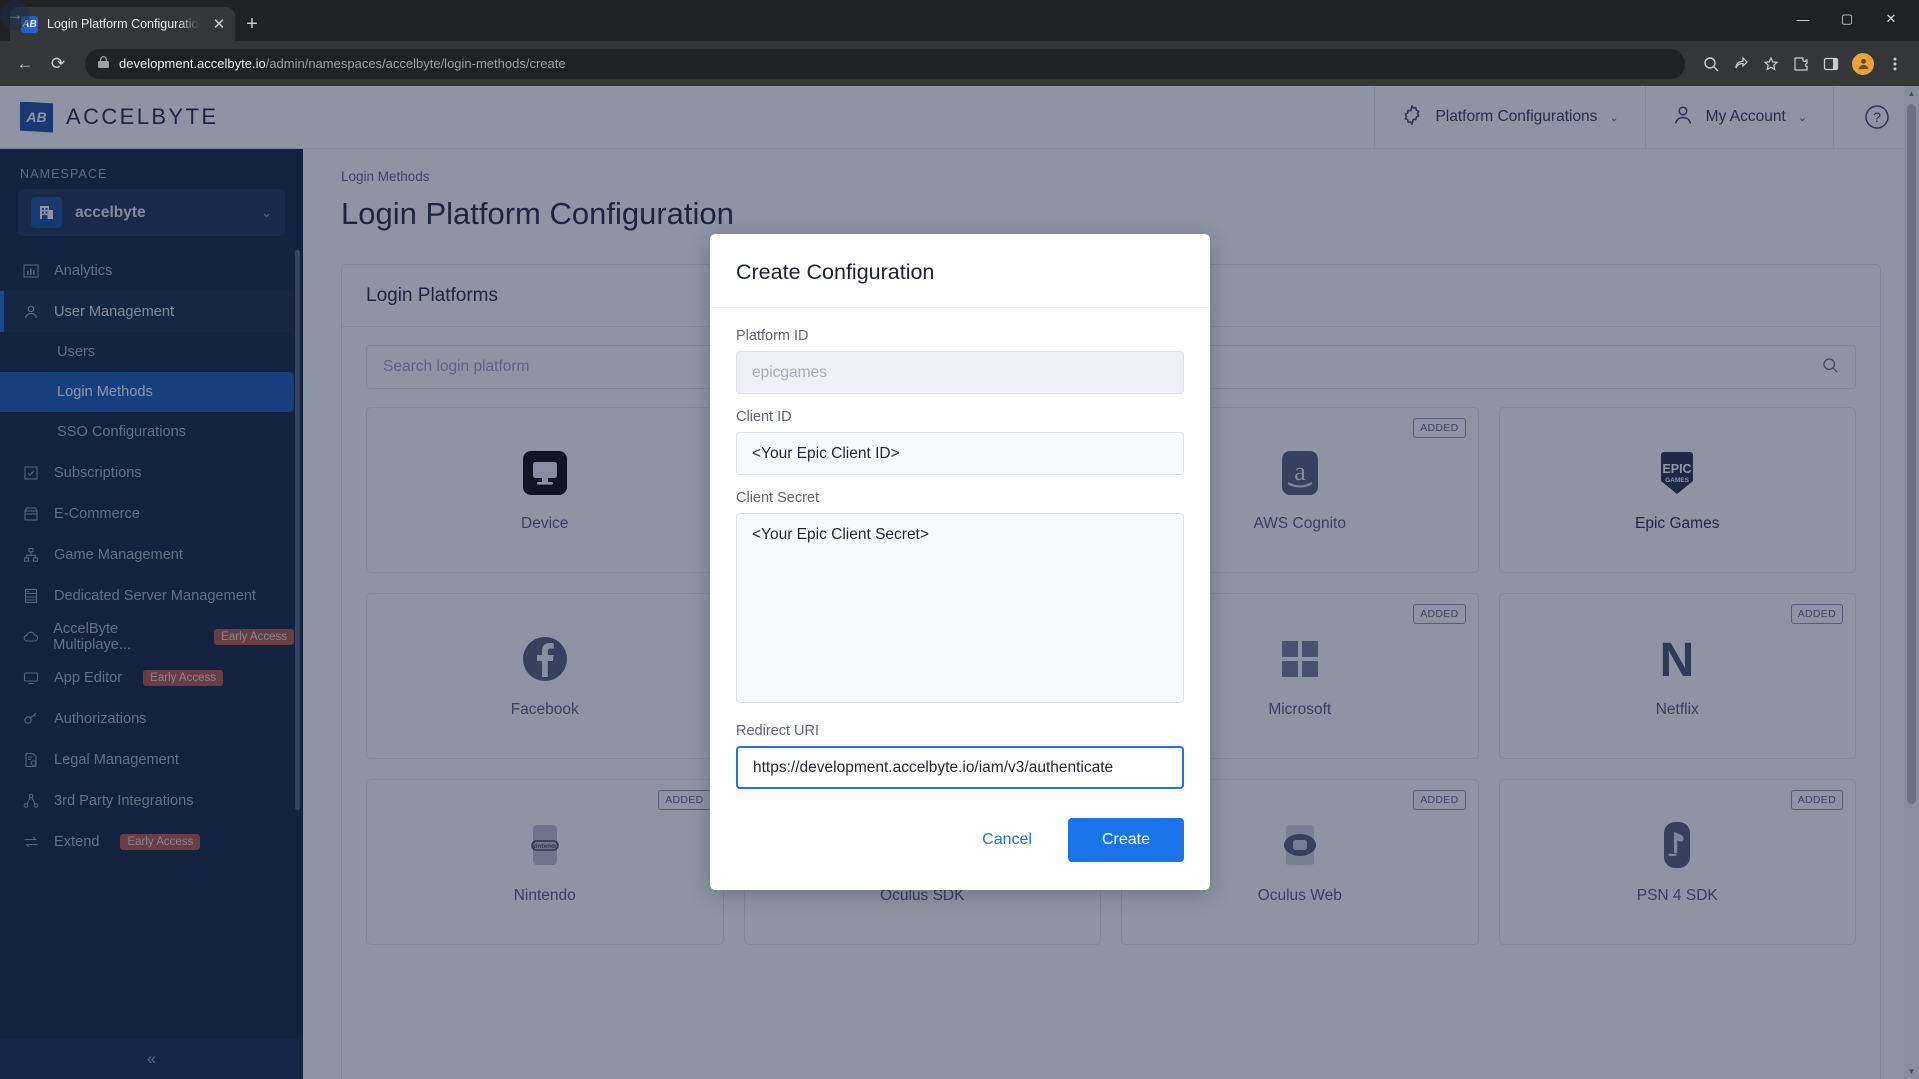 The height and width of the screenshot is (1079, 1919). I want to click on sidepanel-icon, so click(1831, 64).